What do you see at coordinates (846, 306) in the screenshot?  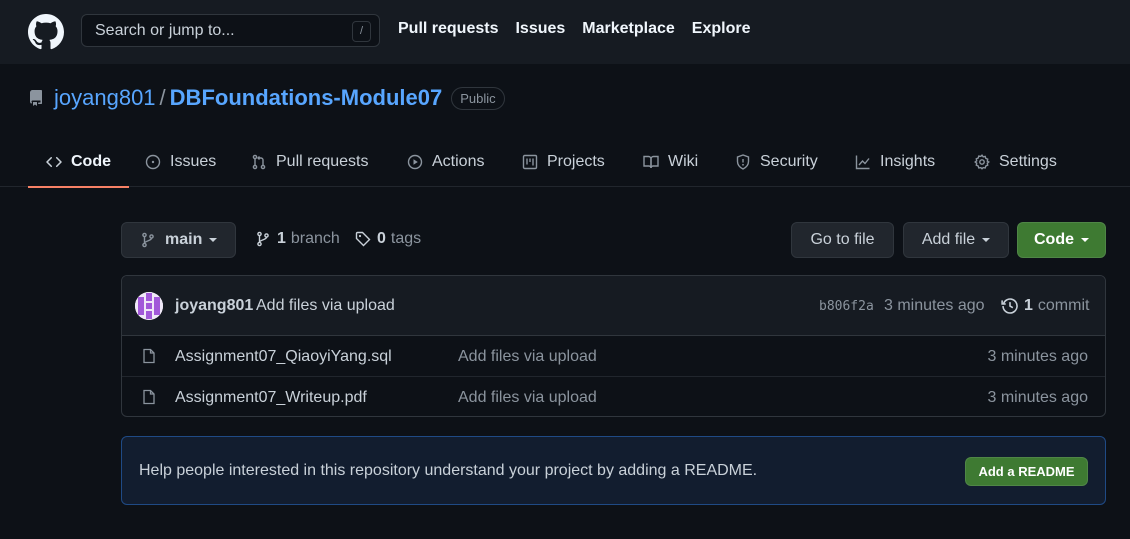 I see `commit-sha-link: b806f2a` at bounding box center [846, 306].